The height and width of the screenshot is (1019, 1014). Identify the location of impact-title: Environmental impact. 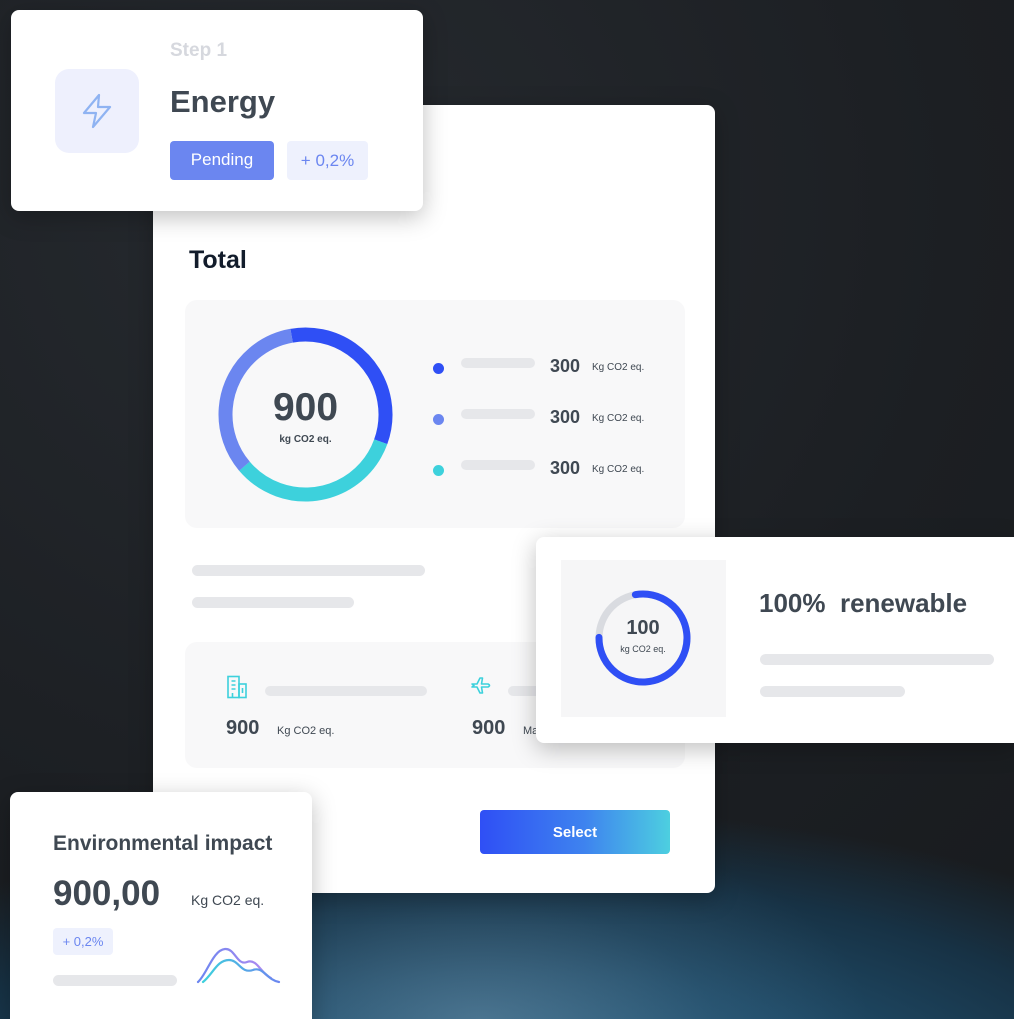
(163, 843).